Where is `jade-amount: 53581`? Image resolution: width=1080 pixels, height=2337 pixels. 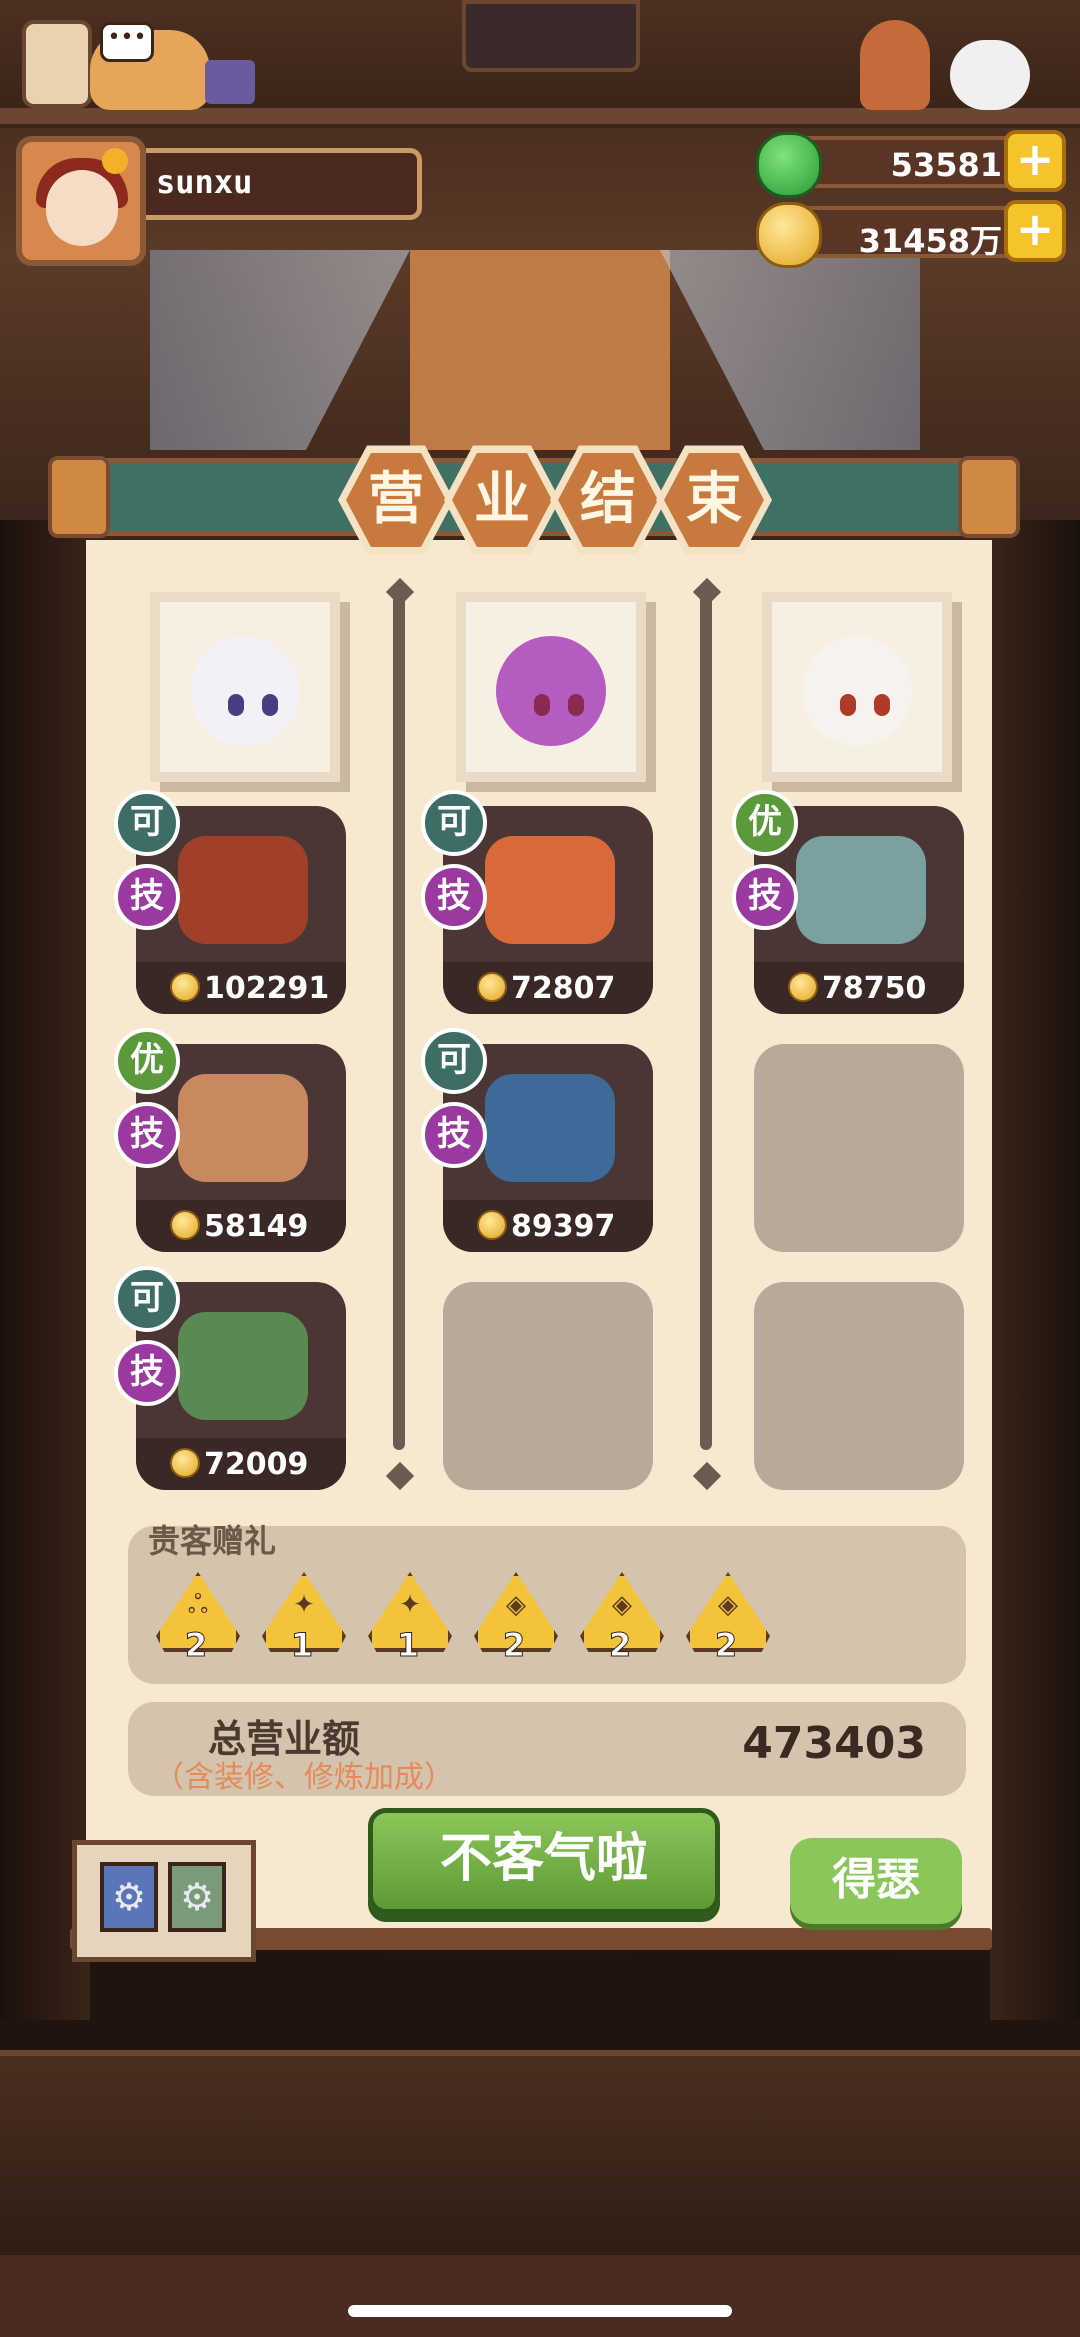 jade-amount: 53581 is located at coordinates (946, 165).